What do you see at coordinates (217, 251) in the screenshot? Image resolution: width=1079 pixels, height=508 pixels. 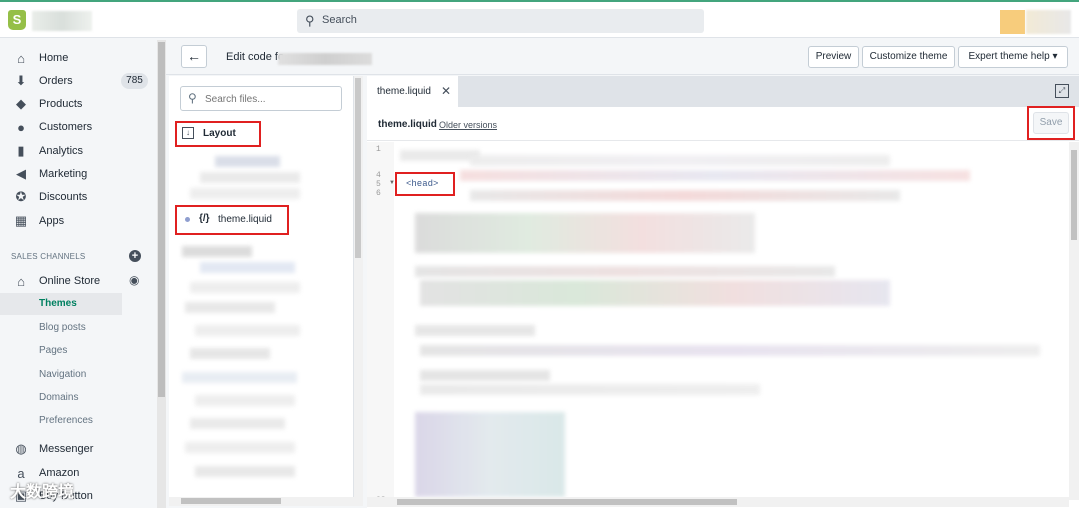 I see `blurred-folder` at bounding box center [217, 251].